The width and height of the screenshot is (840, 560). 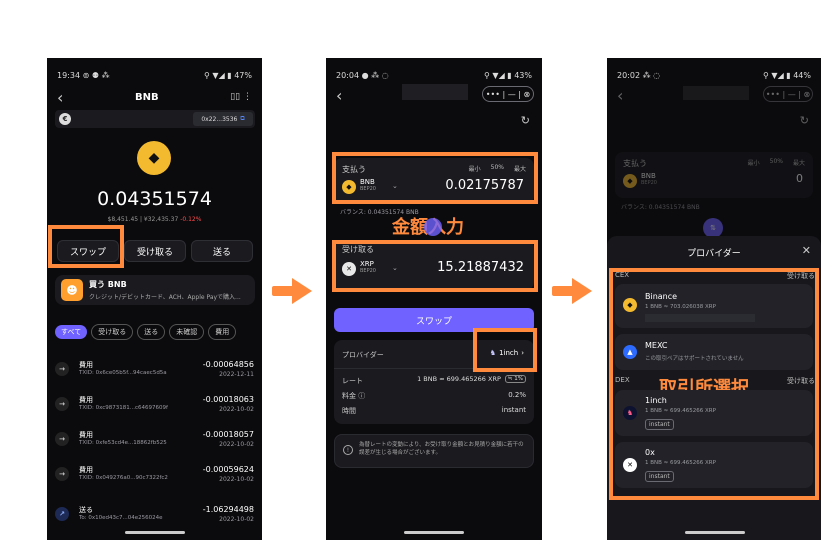 I want to click on pay-coin-selector: BNB BEP20, so click(x=649, y=179).